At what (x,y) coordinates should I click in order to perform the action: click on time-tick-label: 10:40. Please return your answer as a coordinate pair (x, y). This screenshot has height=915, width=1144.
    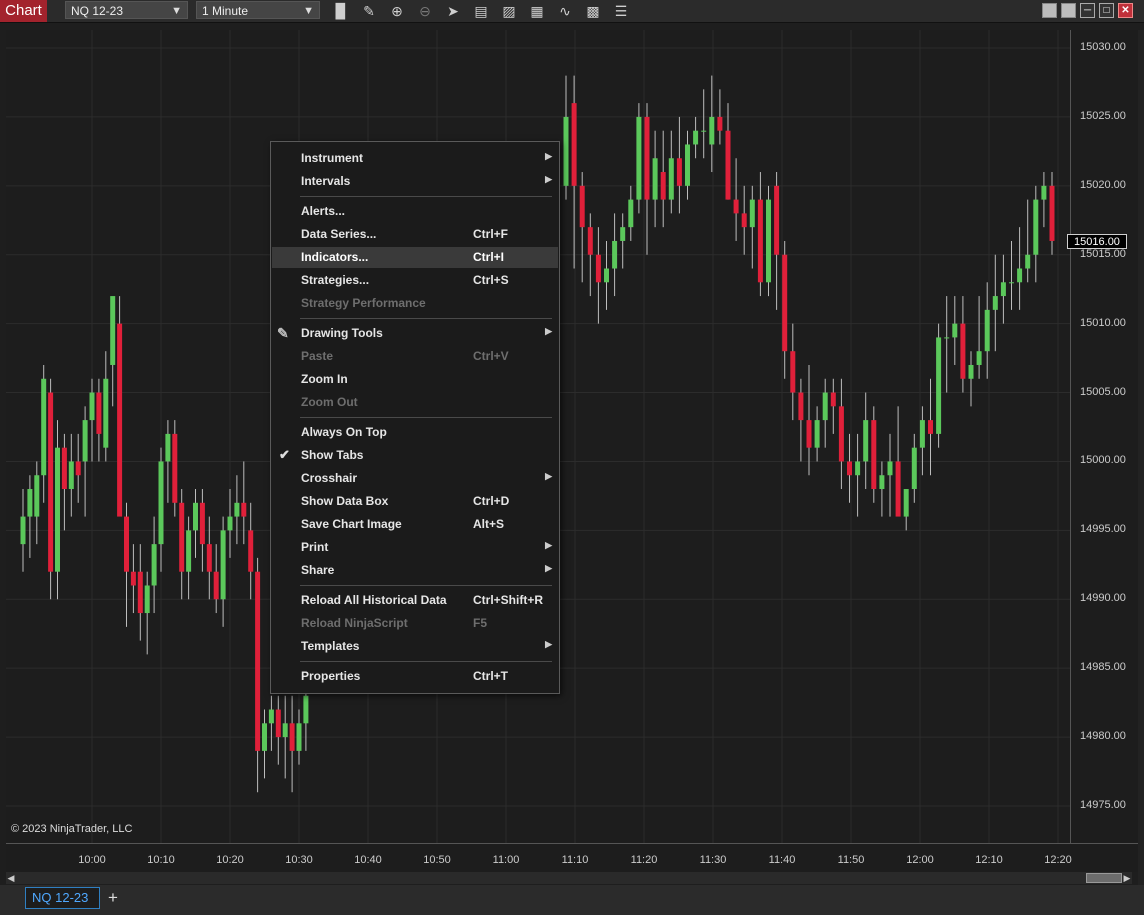
    Looking at the image, I should click on (368, 860).